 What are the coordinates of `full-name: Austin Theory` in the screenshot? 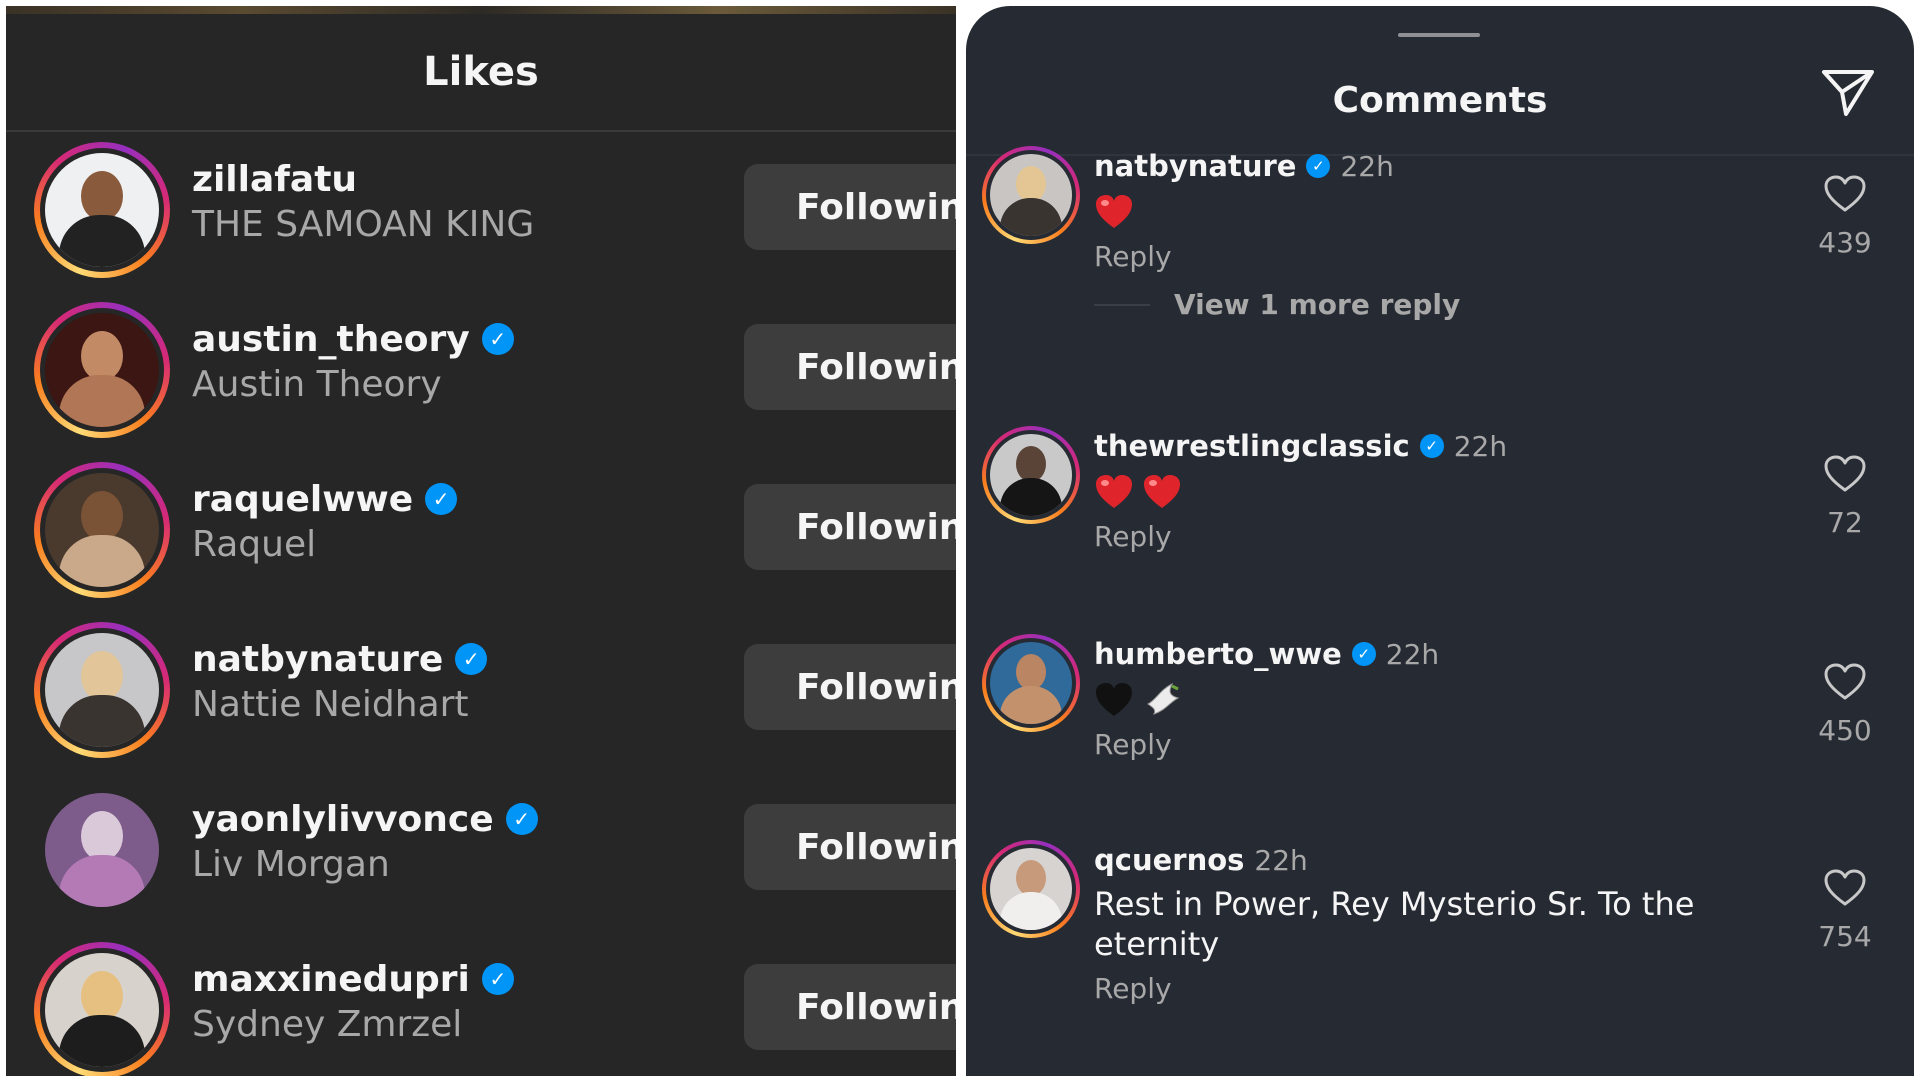 It's located at (317, 384).